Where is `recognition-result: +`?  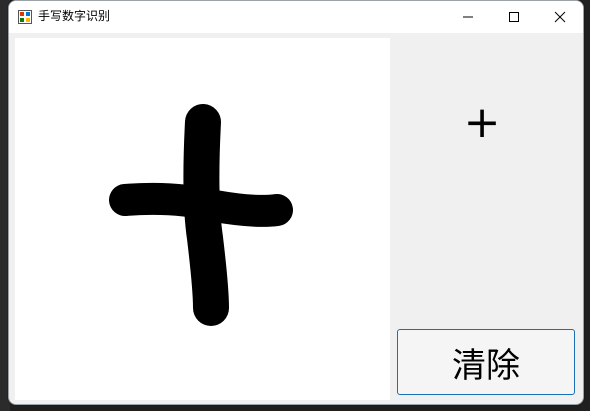
recognition-result: + is located at coordinates (482, 122).